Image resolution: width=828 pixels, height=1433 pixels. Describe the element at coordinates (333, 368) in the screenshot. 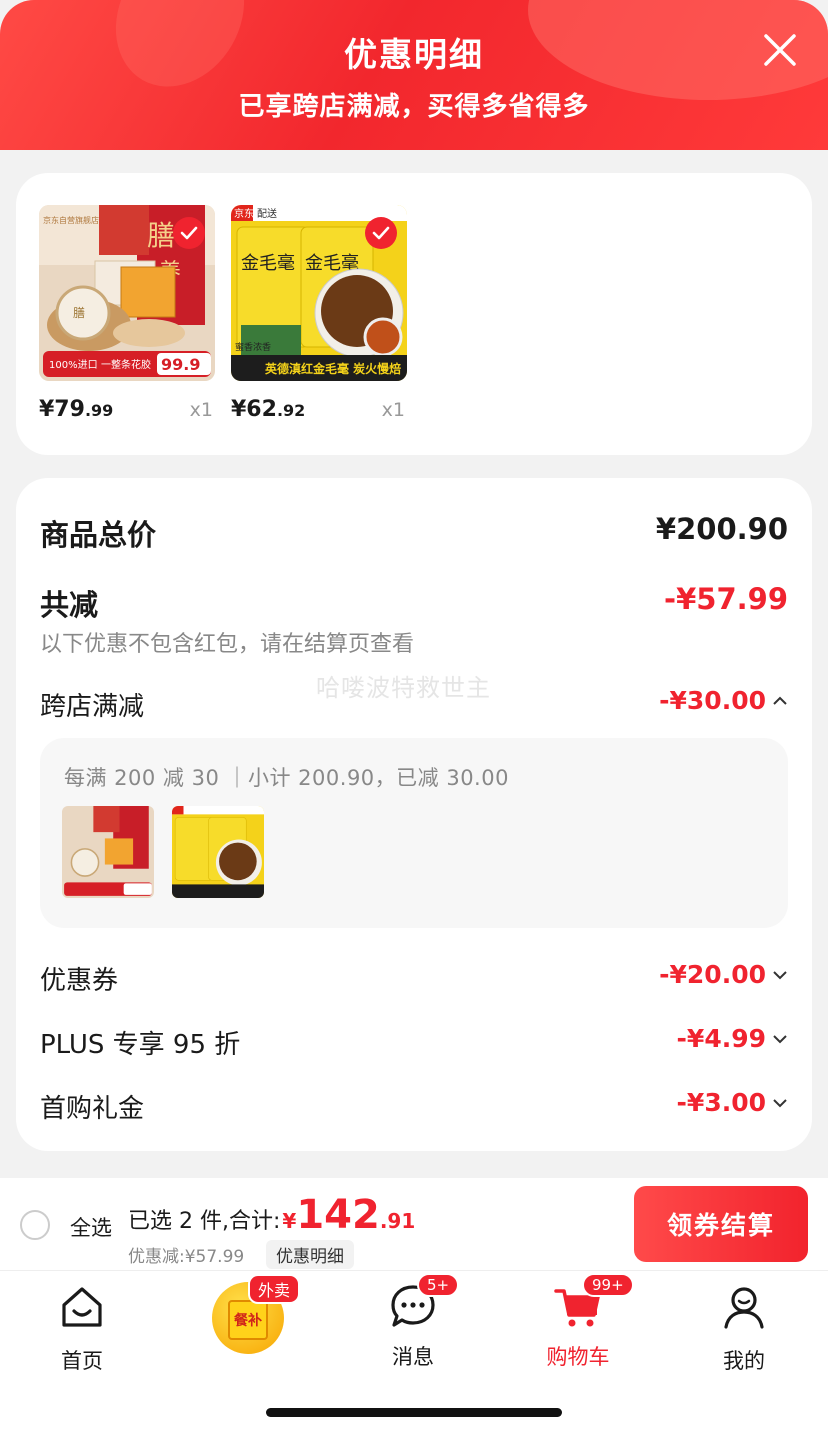

I see `svg-text: 英德滇红金毛毫 炭火慢焙` at that location.